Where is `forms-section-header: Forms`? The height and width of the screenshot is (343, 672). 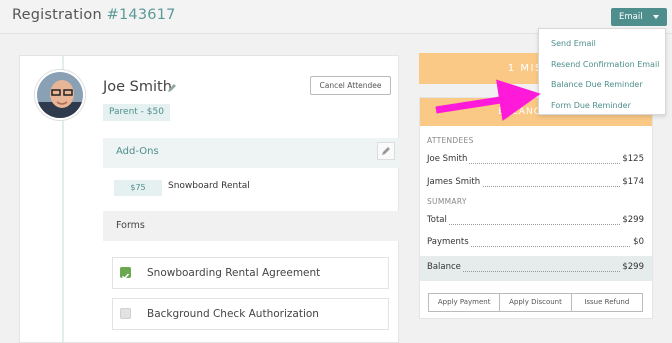
forms-section-header: Forms is located at coordinates (251, 226).